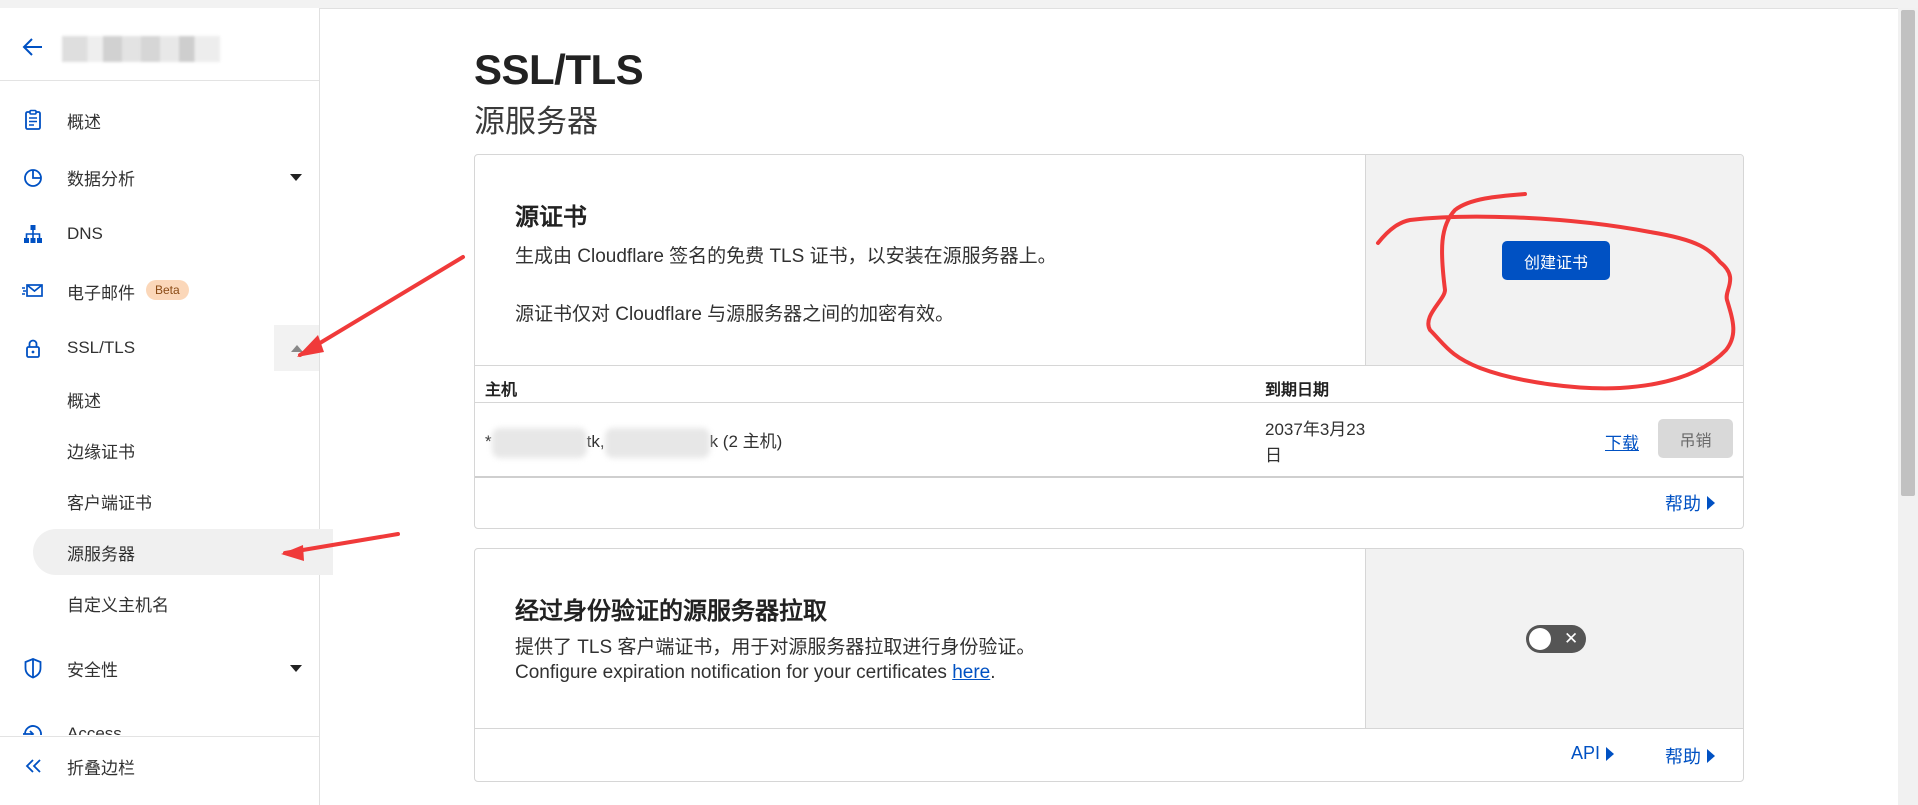 This screenshot has height=805, width=1918. I want to click on sidebar-item-analytics: 数据分析, so click(159, 177).